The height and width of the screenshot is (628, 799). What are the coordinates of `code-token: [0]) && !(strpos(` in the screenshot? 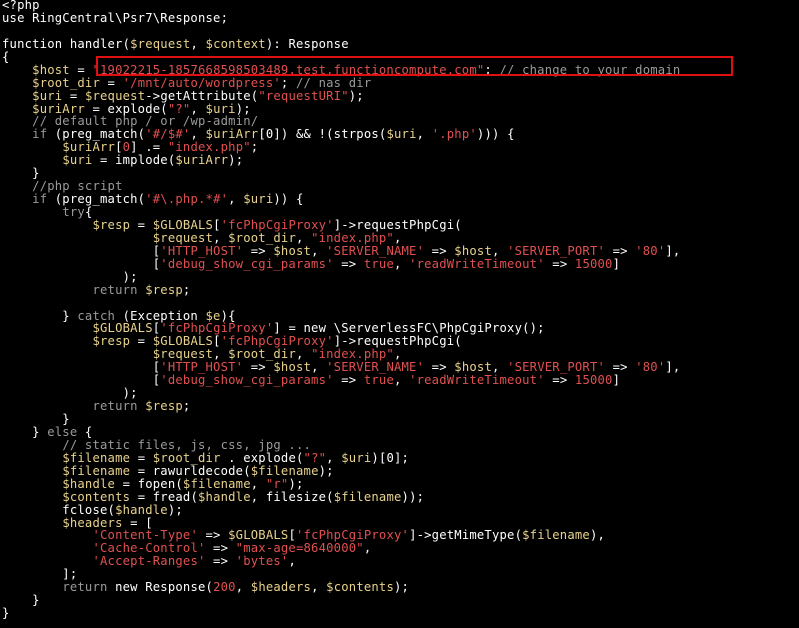 It's located at (322, 134).